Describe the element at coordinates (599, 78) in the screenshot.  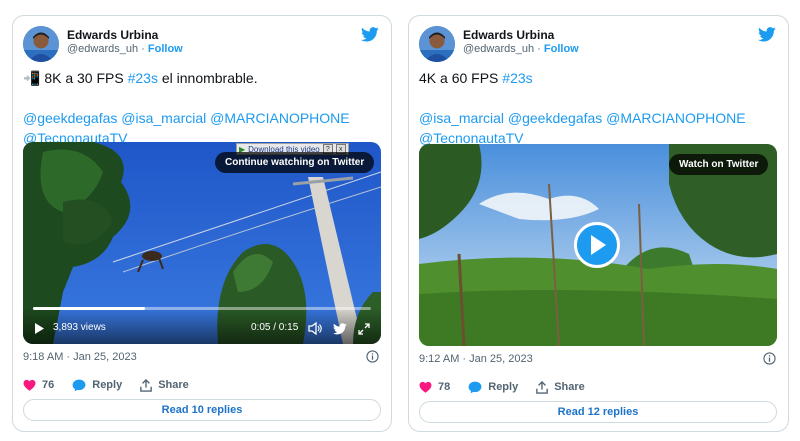
I see `tweet-line-1: 4K a 60 FPS #23s` at that location.